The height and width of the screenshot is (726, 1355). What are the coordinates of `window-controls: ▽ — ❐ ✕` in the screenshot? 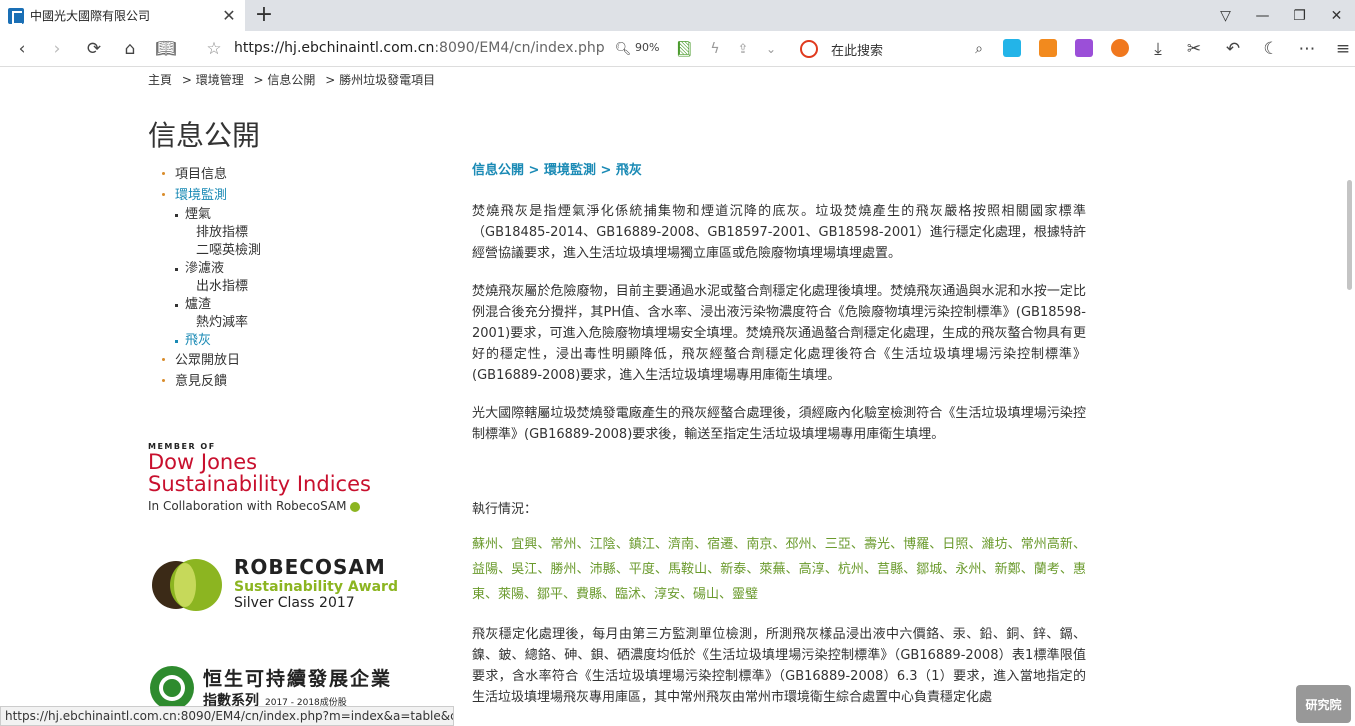 It's located at (1281, 15).